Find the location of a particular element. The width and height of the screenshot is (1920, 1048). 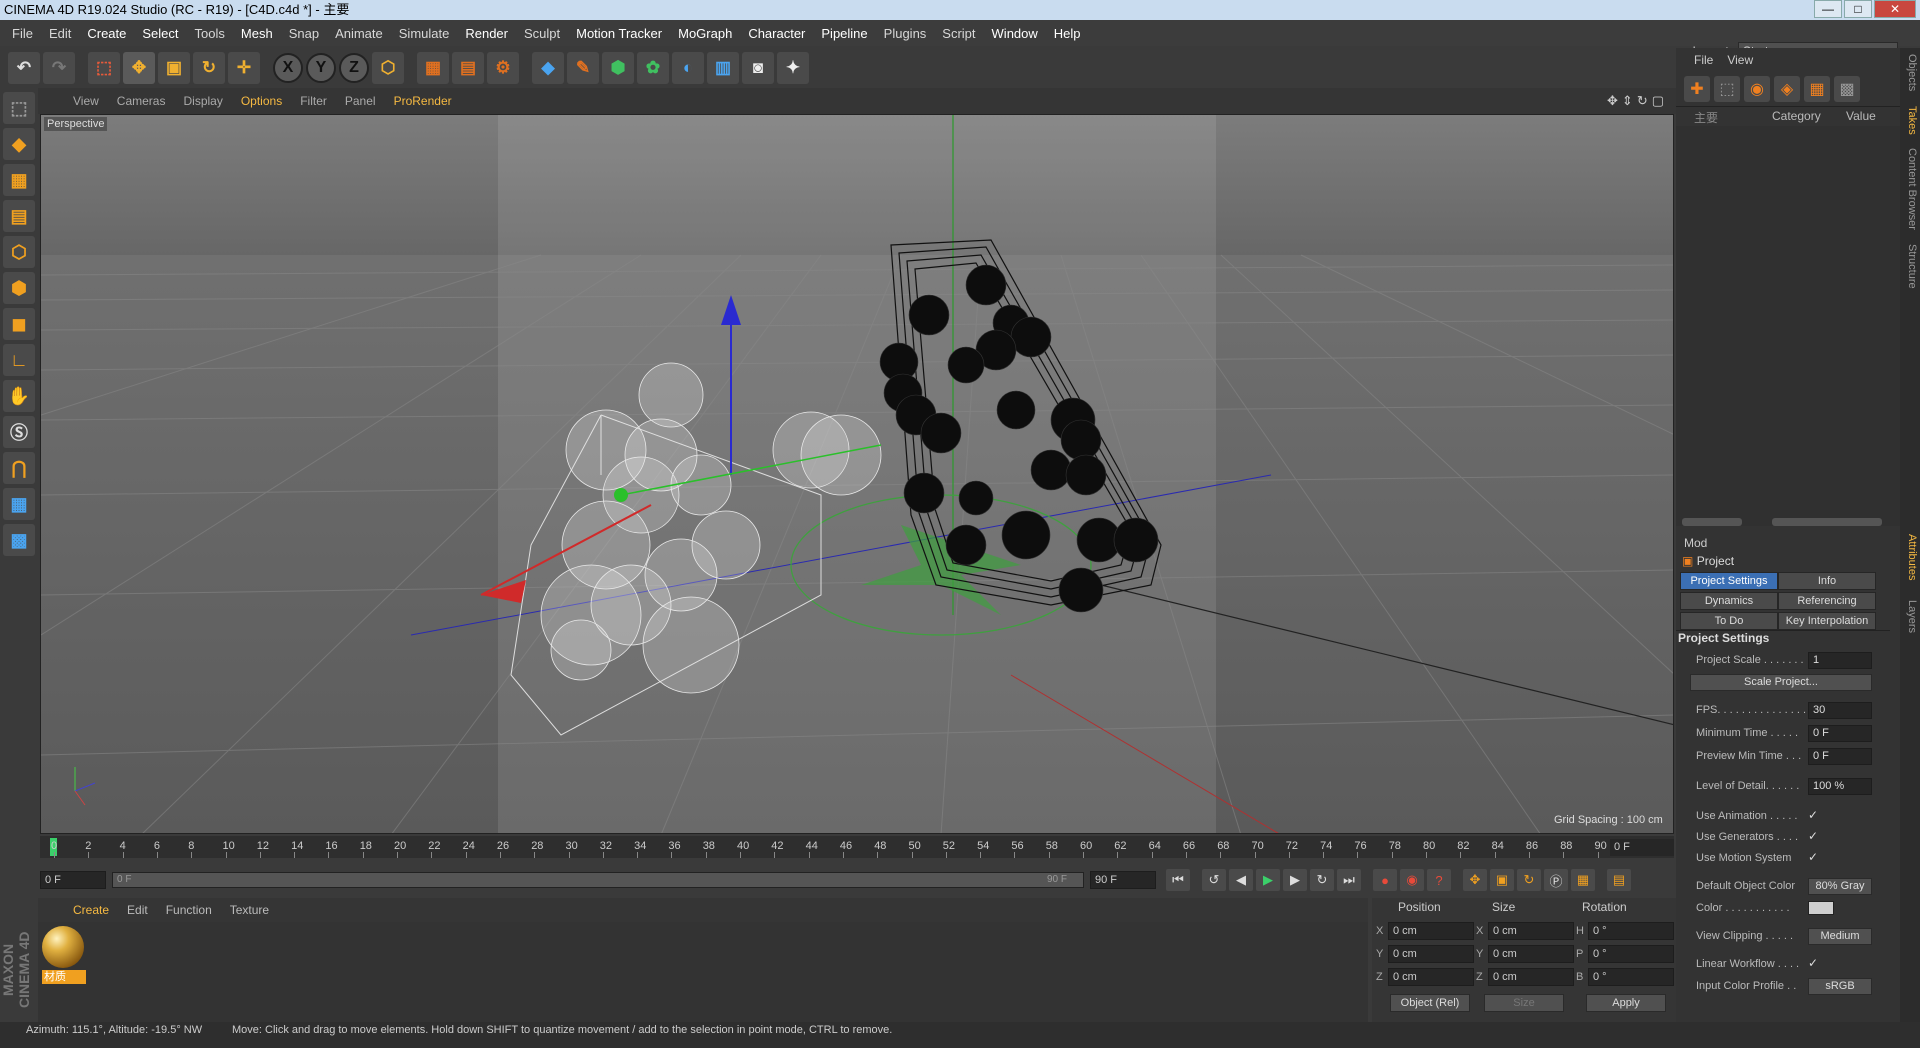

light-icon: ✦ is located at coordinates (793, 68).